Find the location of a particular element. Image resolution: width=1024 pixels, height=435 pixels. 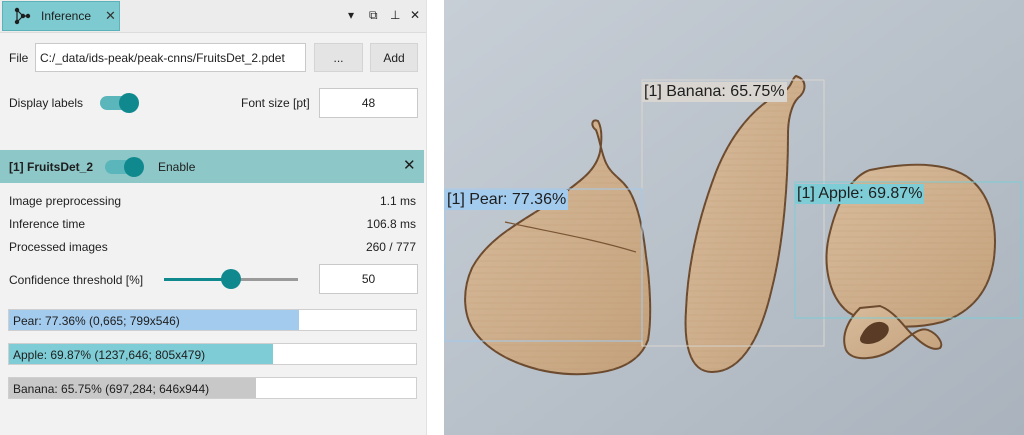

display-labels-toggle is located at coordinates (119, 103).